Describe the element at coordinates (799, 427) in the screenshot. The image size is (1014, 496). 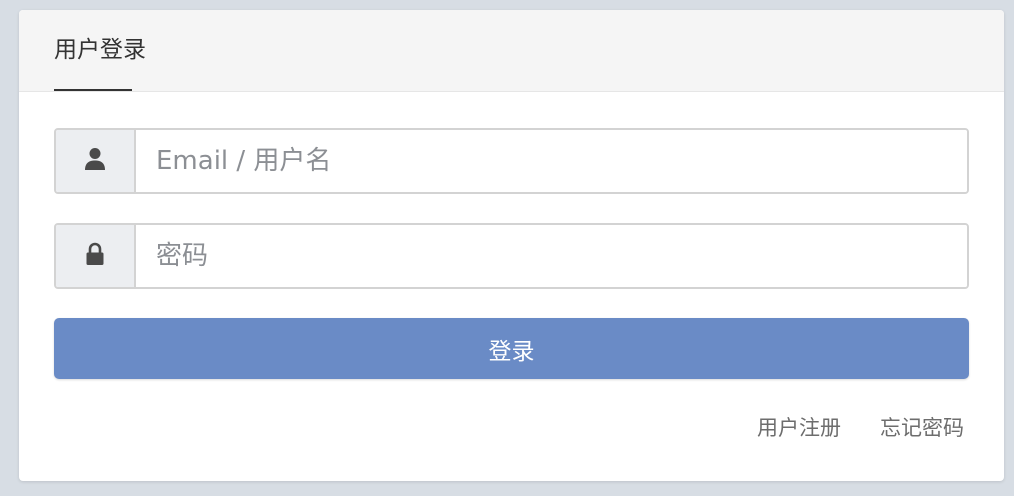
I see `register-link: 用户注册` at that location.